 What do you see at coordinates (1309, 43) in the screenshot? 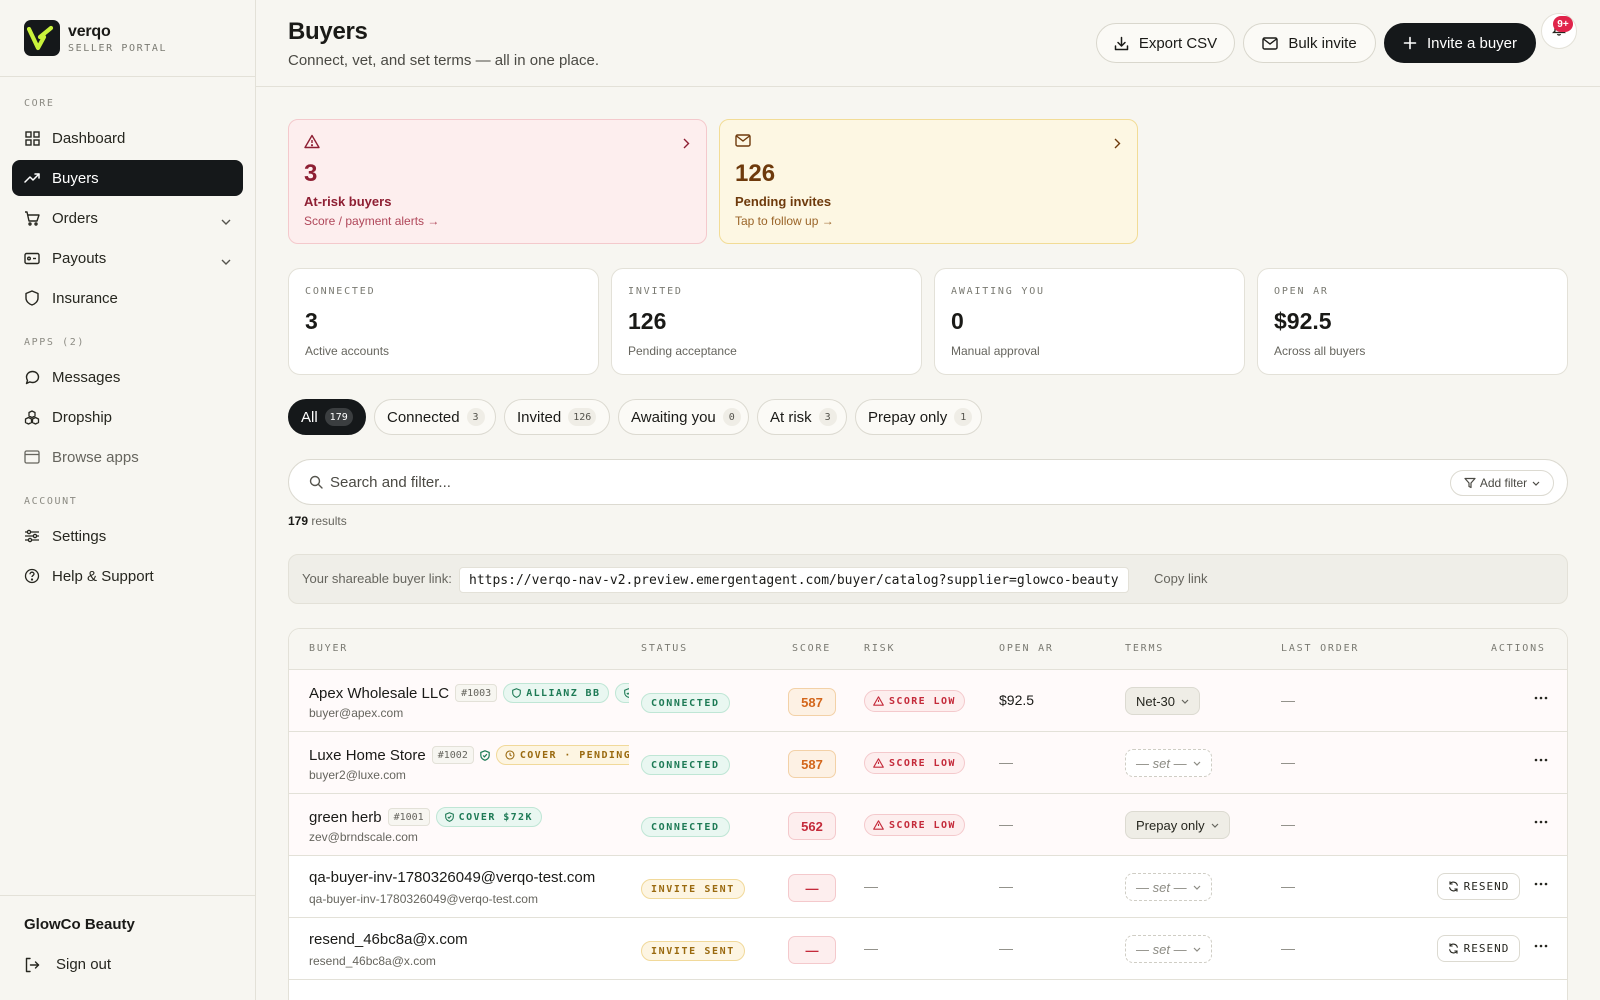
I see `bulk-invite-button: Bulk invite` at bounding box center [1309, 43].